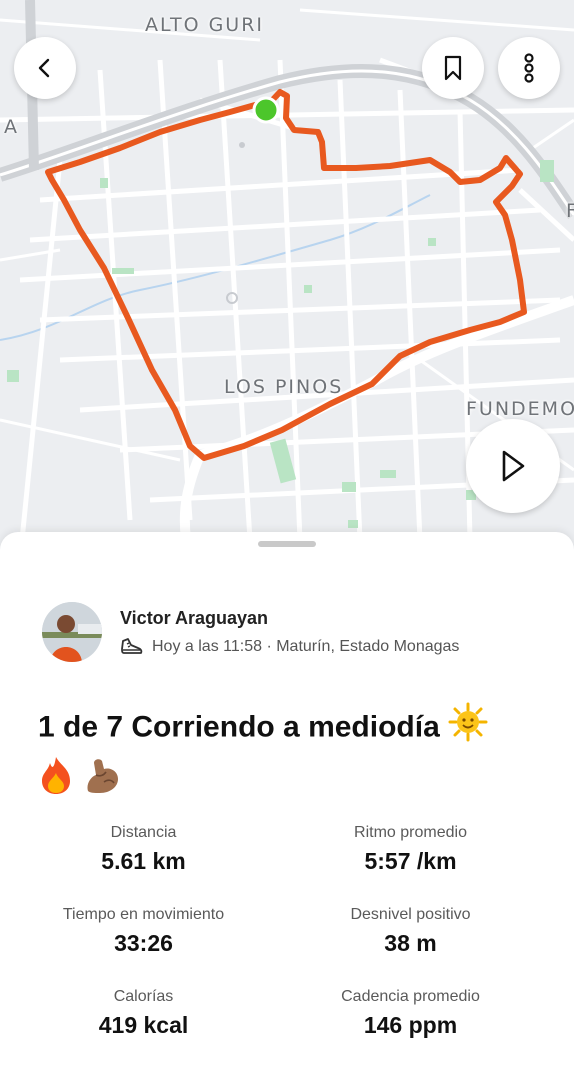 This screenshot has height=1080, width=574. I want to click on stat-moving-time: Tiempo en movimiento 33:26, so click(143, 931).